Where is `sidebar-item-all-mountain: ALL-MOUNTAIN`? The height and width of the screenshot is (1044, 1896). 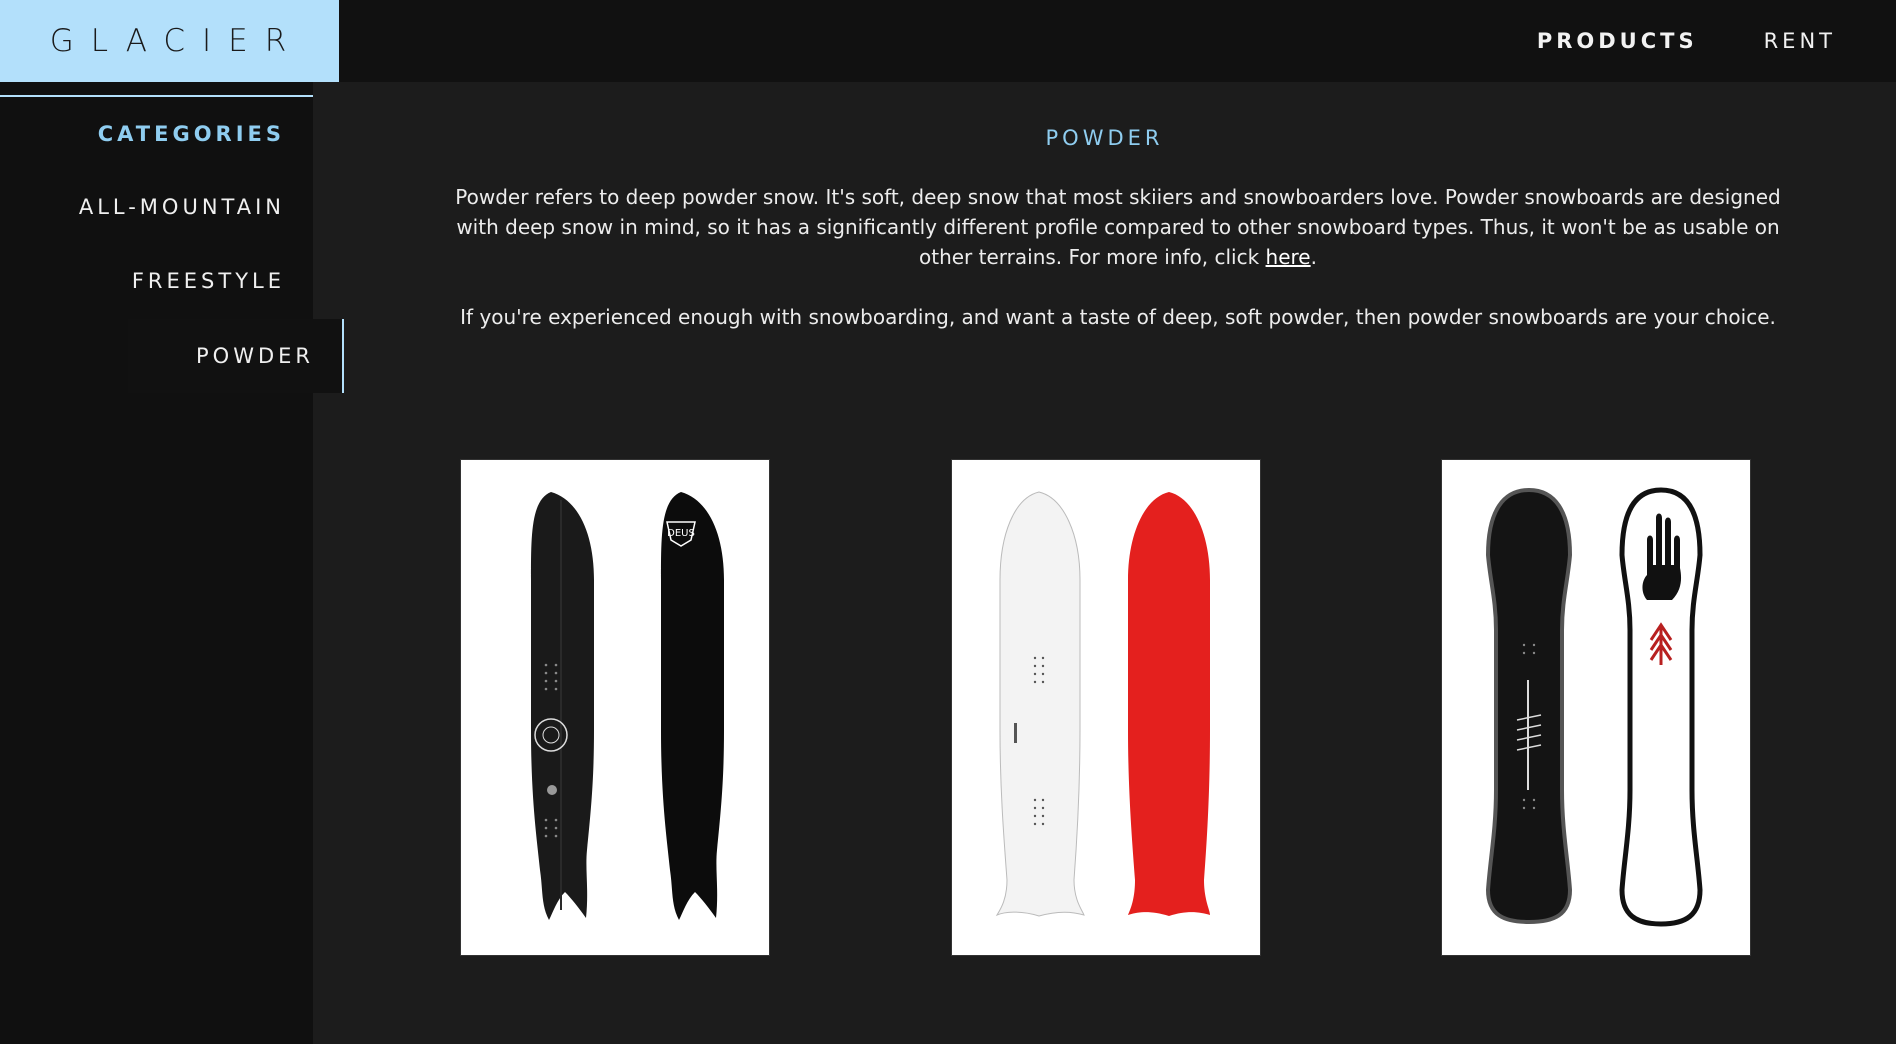 sidebar-item-all-mountain: ALL-MOUNTAIN is located at coordinates (182, 207).